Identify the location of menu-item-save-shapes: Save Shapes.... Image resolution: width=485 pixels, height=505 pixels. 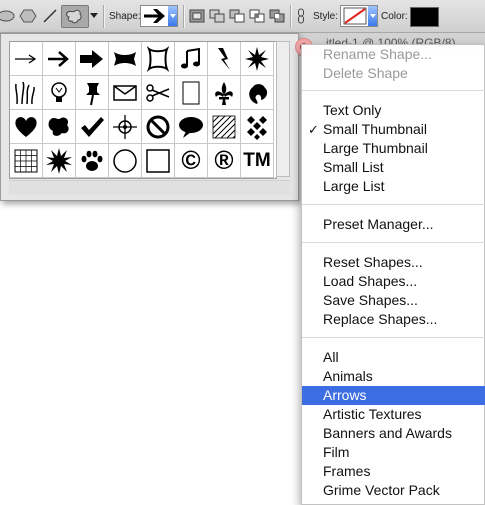
(393, 300).